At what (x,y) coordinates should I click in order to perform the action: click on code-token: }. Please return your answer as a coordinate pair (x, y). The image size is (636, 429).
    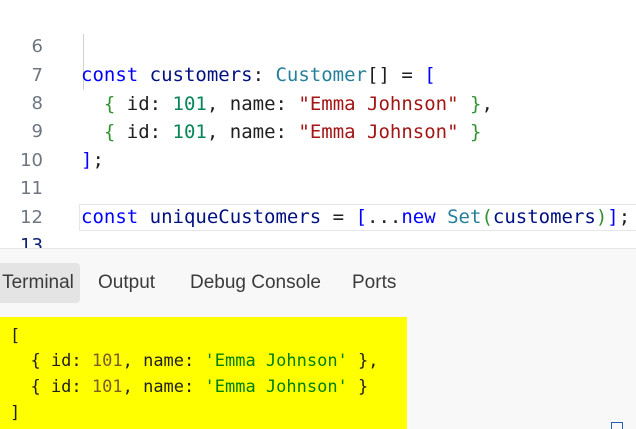
    Looking at the image, I should click on (358, 387).